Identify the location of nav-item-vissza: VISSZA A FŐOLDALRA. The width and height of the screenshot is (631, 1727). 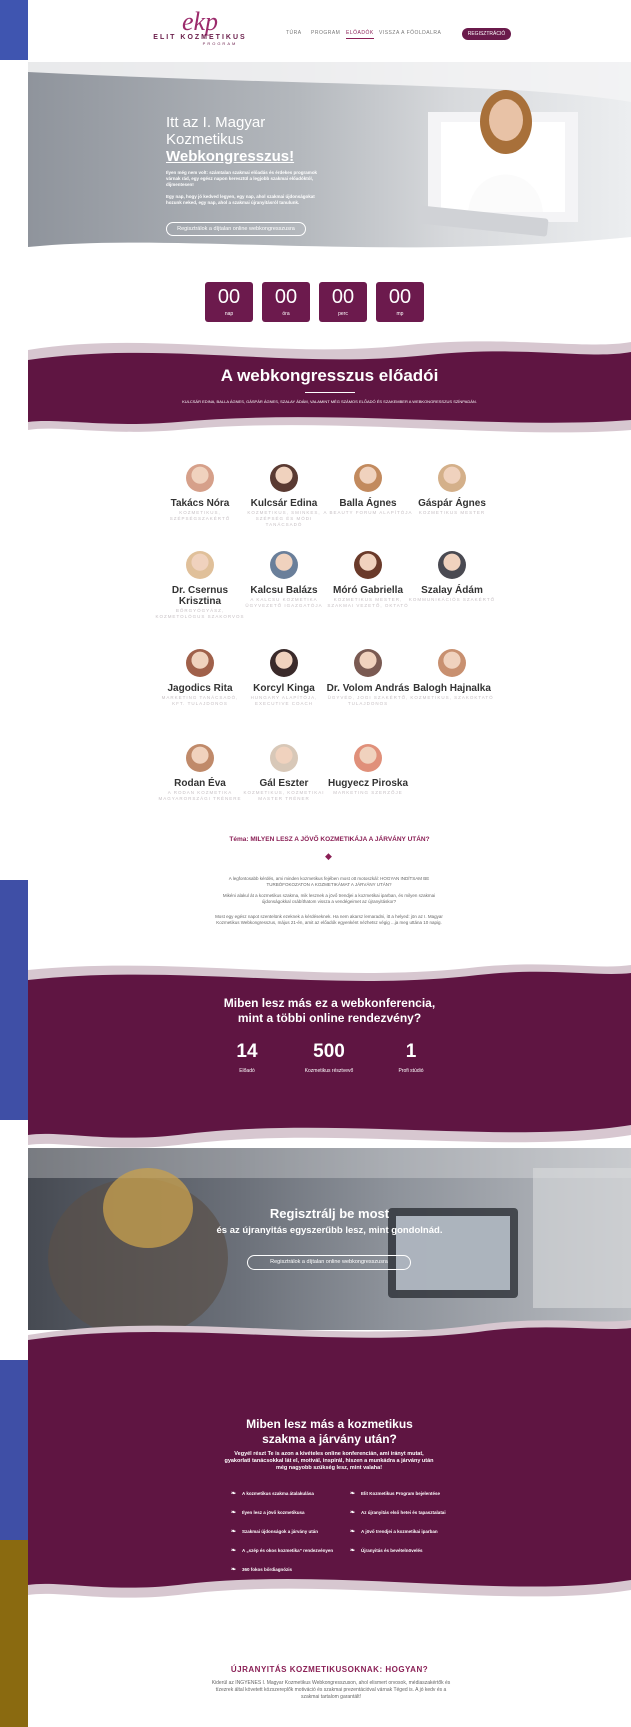
(410, 33).